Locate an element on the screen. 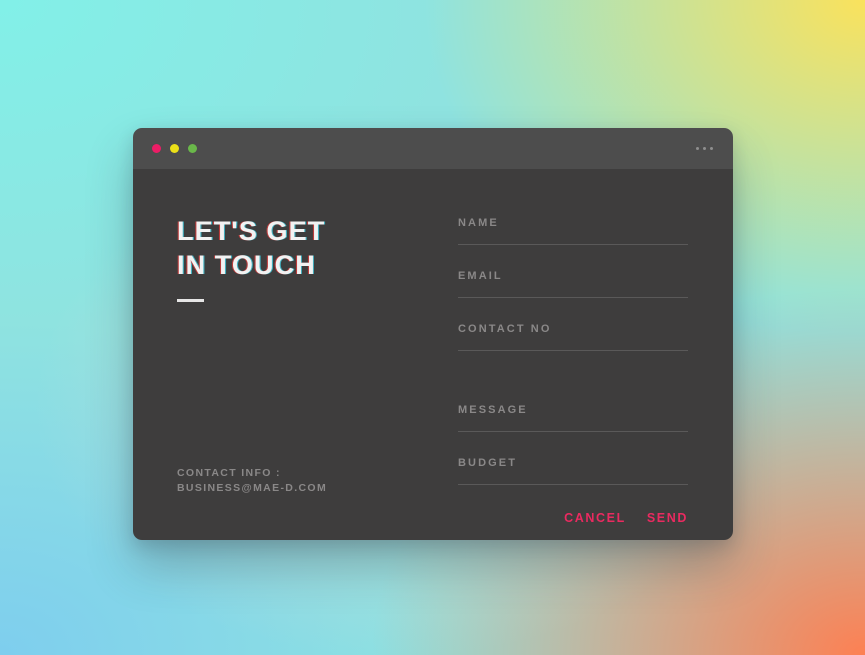 The width and height of the screenshot is (865, 655). cancel-button: CANCEL is located at coordinates (595, 518).